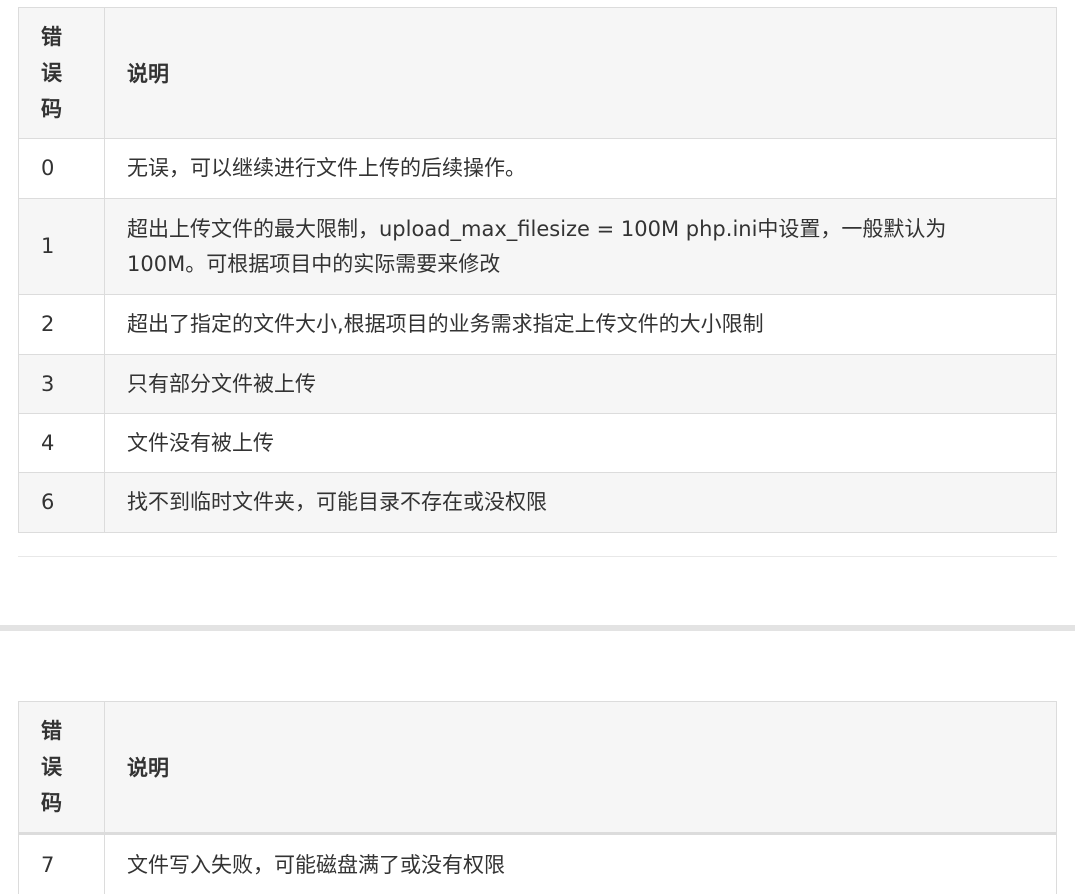  What do you see at coordinates (580, 168) in the screenshot?
I see `description-cell: 无误，可以继续进行文件上传的后续操作。` at bounding box center [580, 168].